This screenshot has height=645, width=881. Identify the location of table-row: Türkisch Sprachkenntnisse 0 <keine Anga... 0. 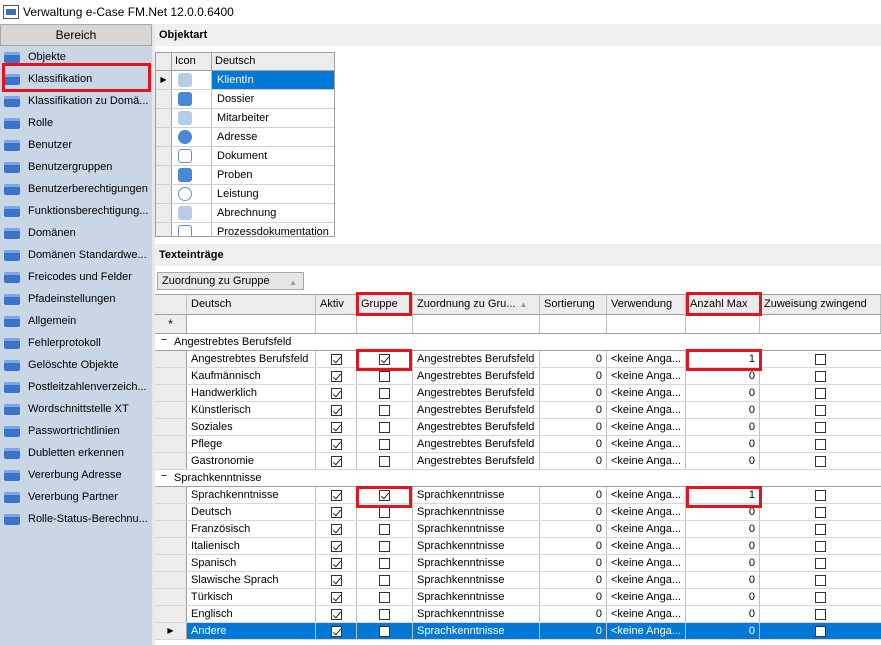
(518, 597).